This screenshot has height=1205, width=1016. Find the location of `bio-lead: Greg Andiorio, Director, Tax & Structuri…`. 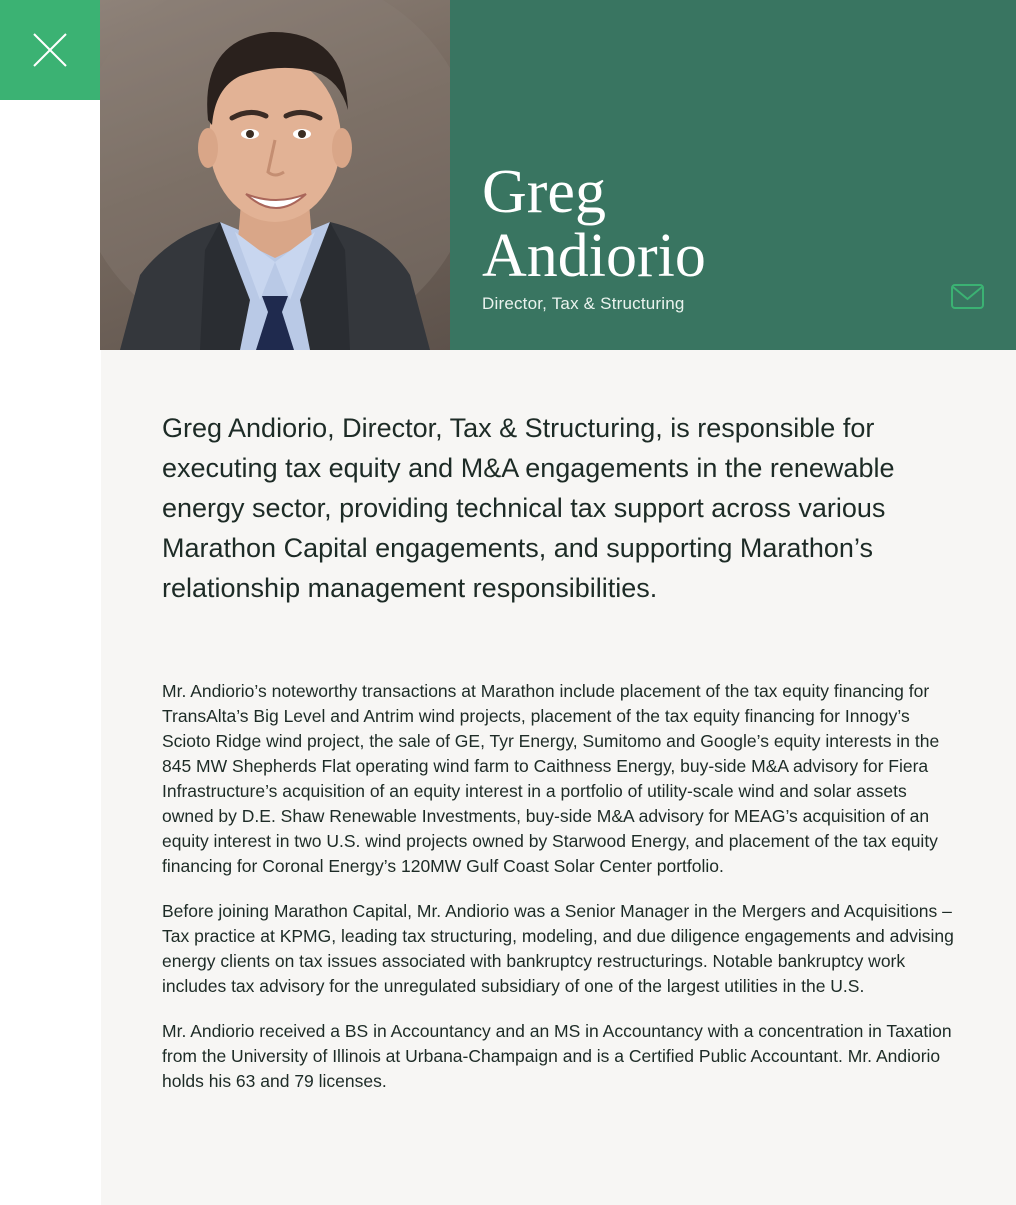

bio-lead: Greg Andiorio, Director, Tax & Structuri… is located at coordinates (528, 508).